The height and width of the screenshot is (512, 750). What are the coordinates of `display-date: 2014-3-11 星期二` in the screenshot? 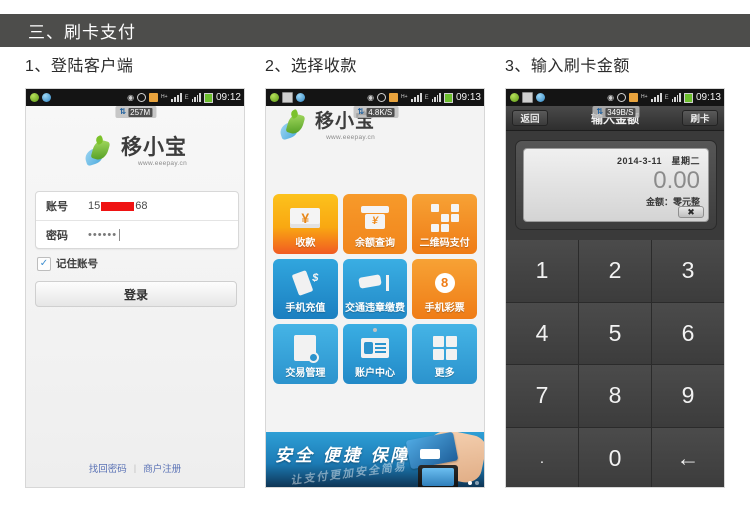 It's located at (658, 161).